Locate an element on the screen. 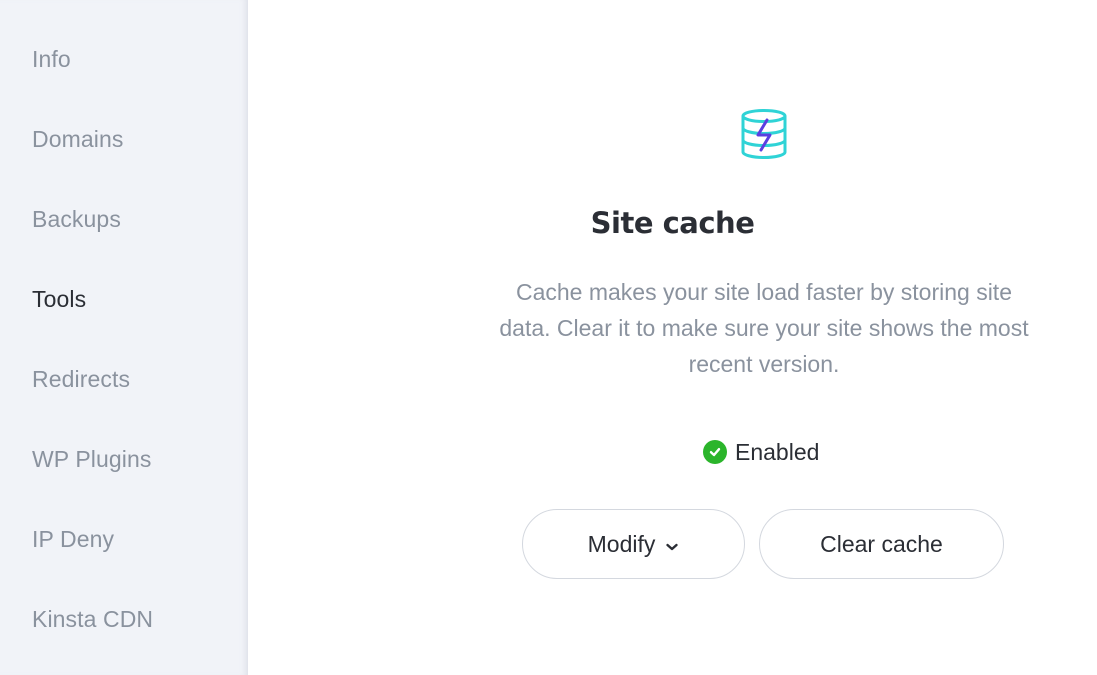  sidebar-item-redirects: Redirects is located at coordinates (81, 379).